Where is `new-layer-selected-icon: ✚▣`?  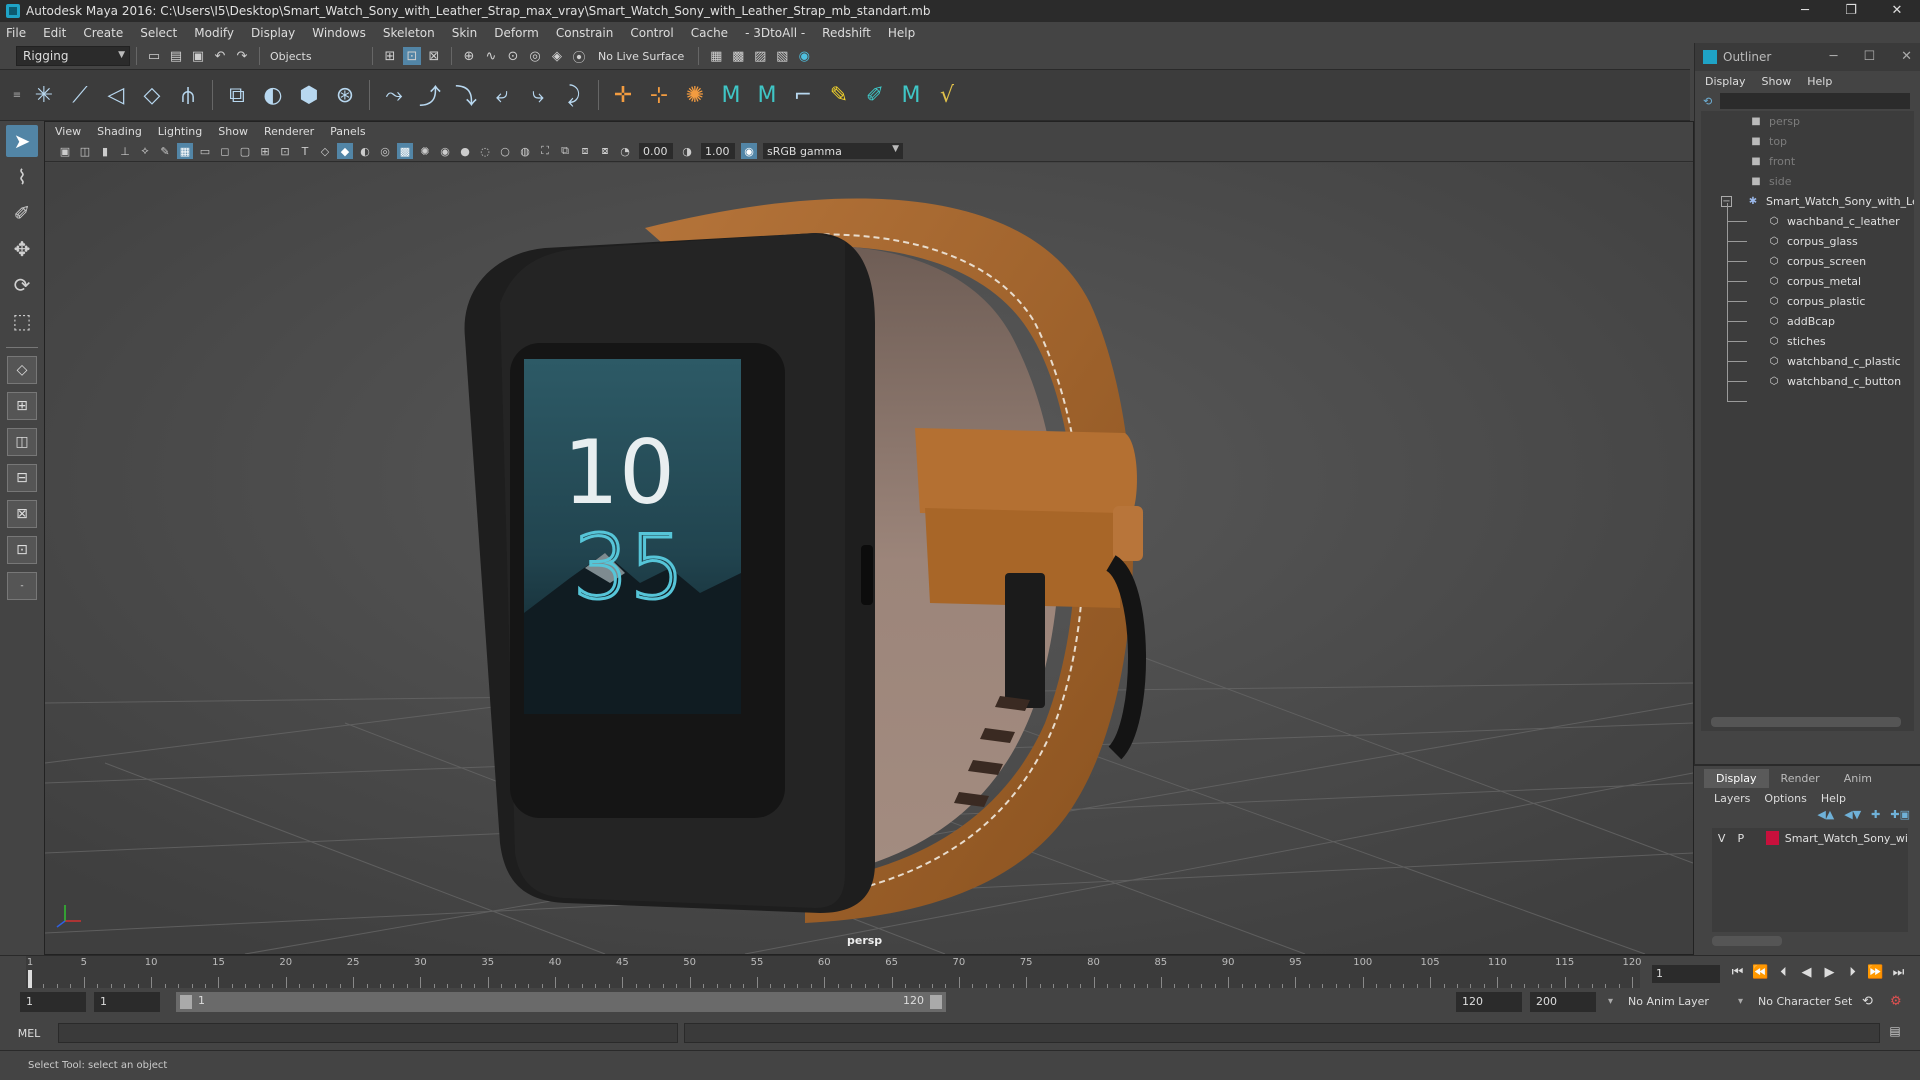
new-layer-selected-icon: ✚▣ is located at coordinates (1900, 818).